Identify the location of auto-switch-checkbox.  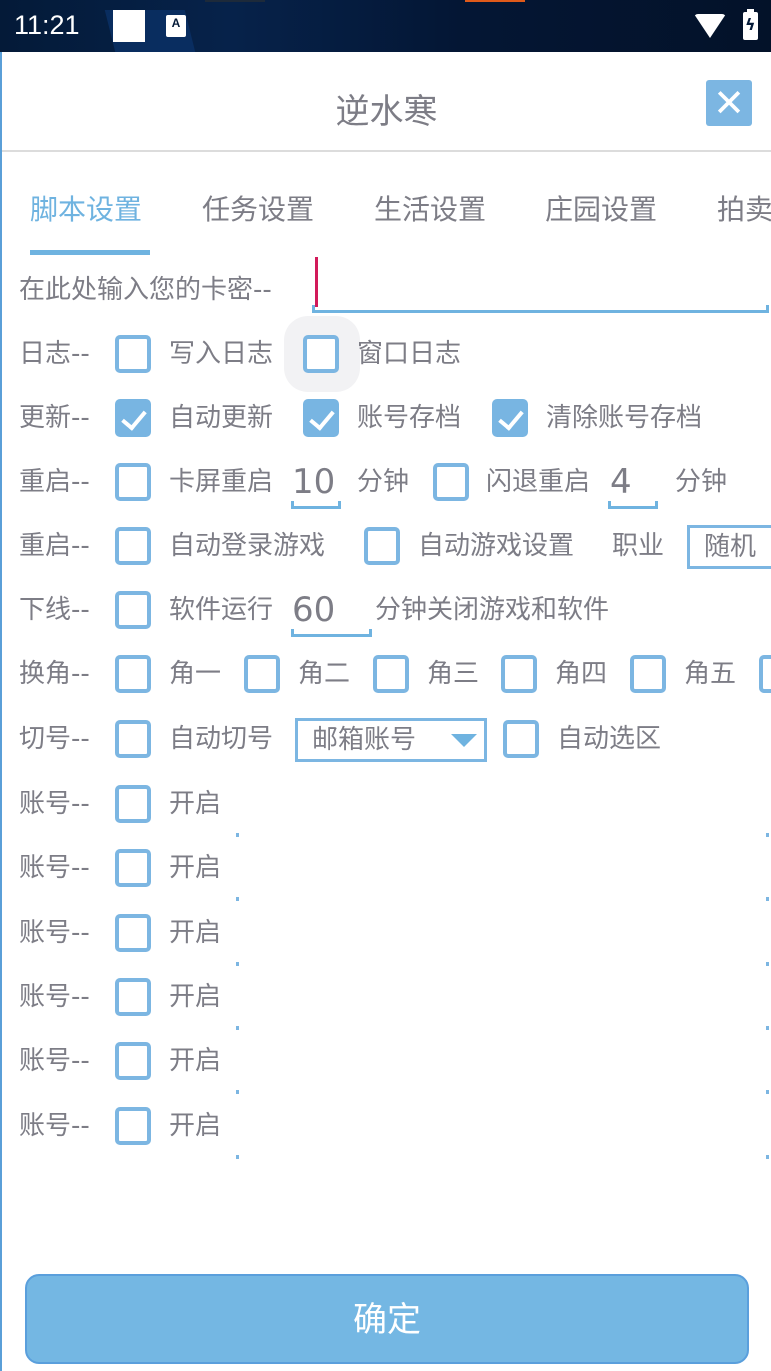
(133, 739).